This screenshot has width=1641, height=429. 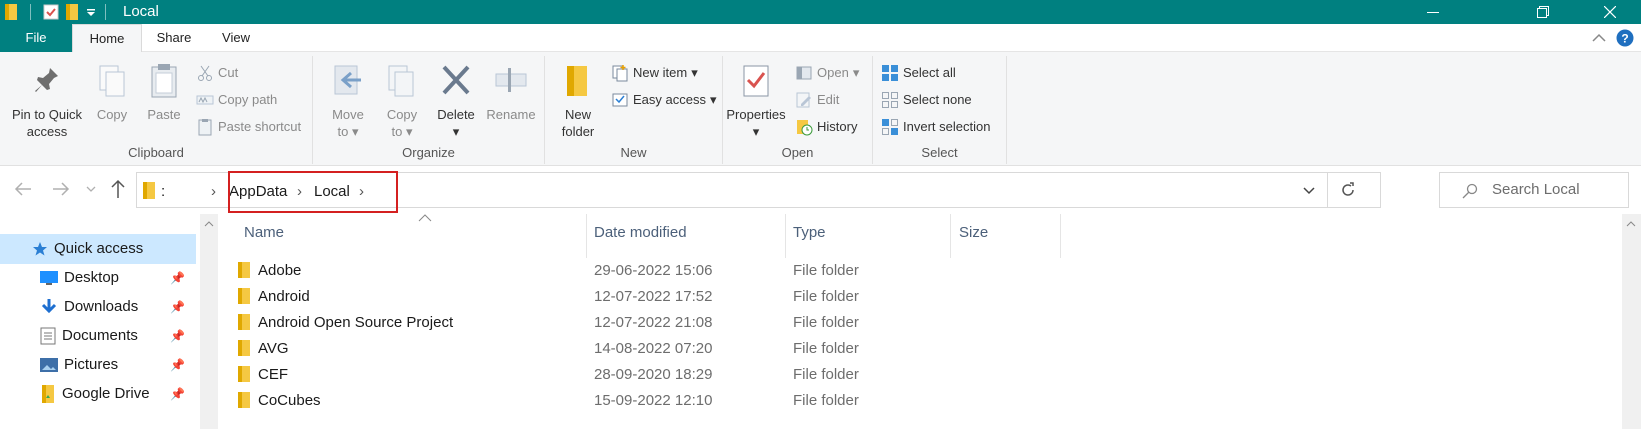 I want to click on new-folder-label-1: New, so click(x=577, y=114).